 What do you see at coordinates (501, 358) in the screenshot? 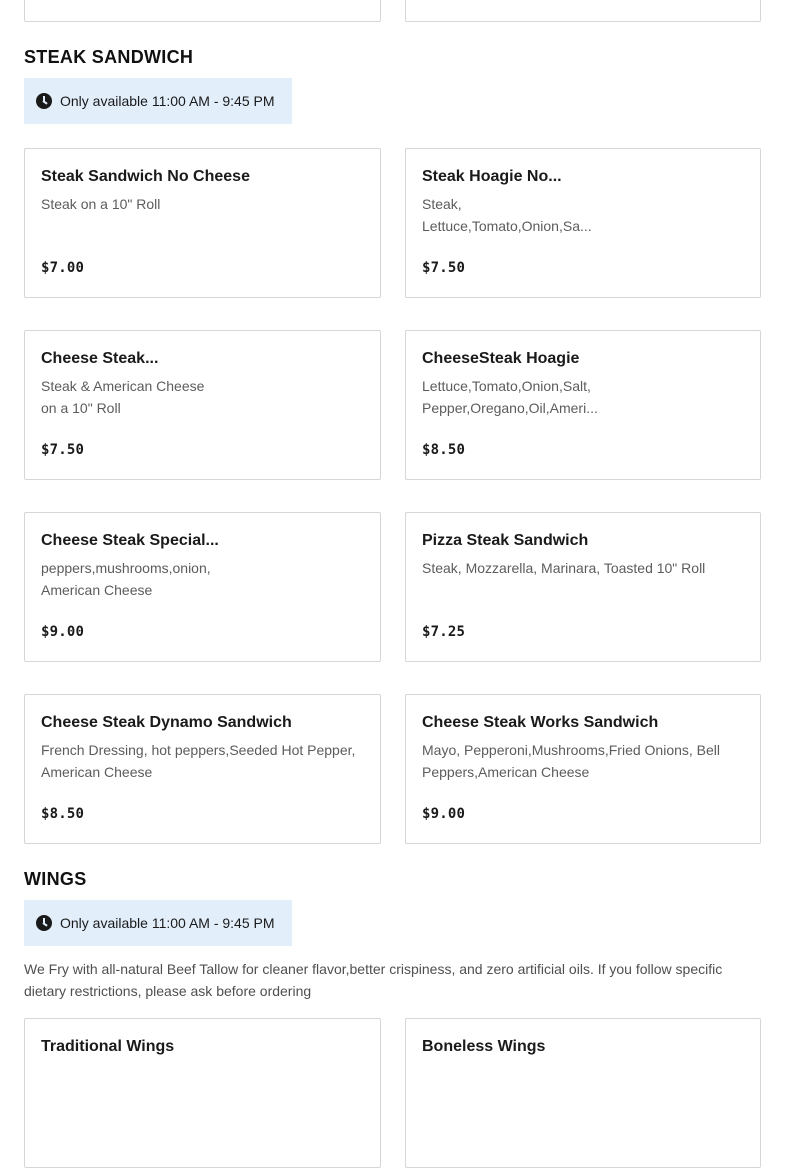
I see `menu-item-name: CheeseSteak Hoagie` at bounding box center [501, 358].